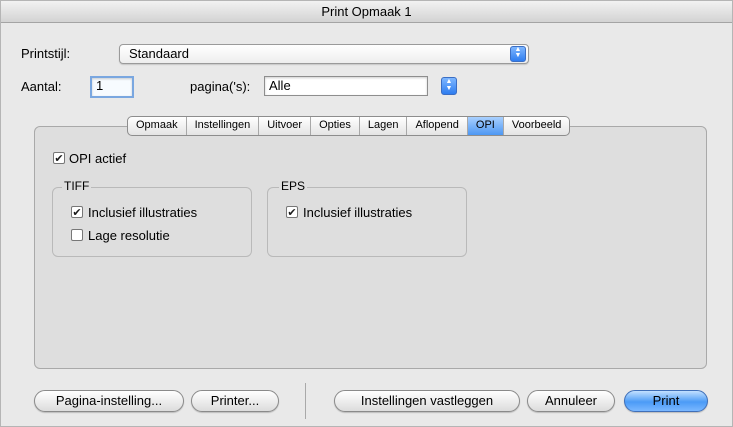 Image resolution: width=733 pixels, height=427 pixels. What do you see at coordinates (324, 54) in the screenshot?
I see `print-style-select: Standaard ▲ ▼` at bounding box center [324, 54].